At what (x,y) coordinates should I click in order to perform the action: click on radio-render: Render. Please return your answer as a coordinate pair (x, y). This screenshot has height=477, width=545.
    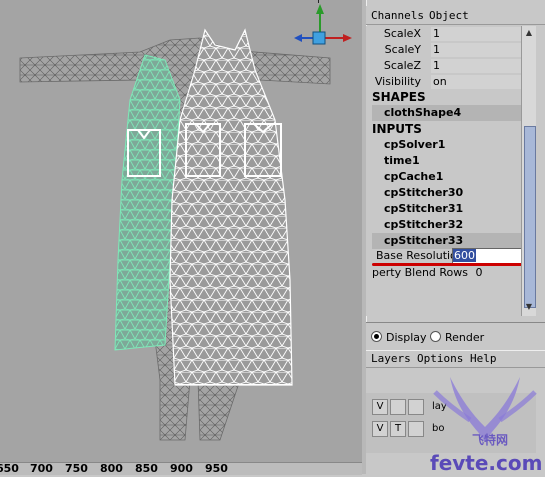
    Looking at the image, I should click on (457, 337).